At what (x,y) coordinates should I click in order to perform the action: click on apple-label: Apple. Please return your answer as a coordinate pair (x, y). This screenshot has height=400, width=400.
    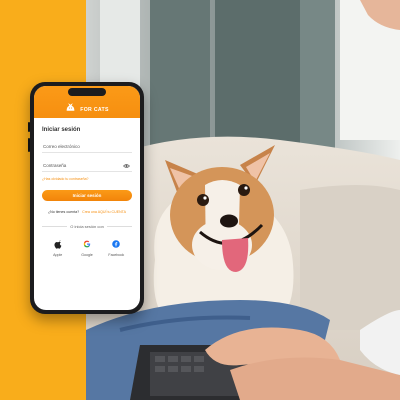
    Looking at the image, I should click on (58, 255).